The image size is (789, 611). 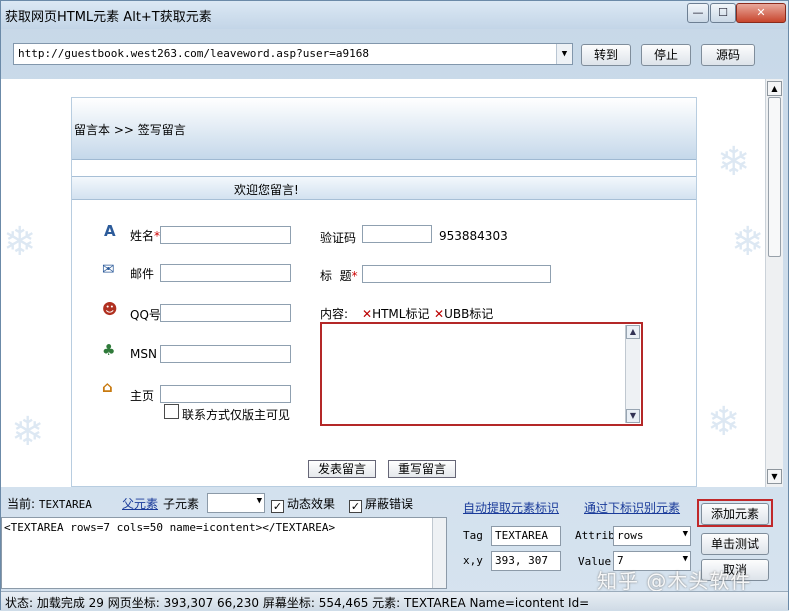 What do you see at coordinates (464, 314) in the screenshot?
I see `ubb-tag-note: ✕UBB标记` at bounding box center [464, 314].